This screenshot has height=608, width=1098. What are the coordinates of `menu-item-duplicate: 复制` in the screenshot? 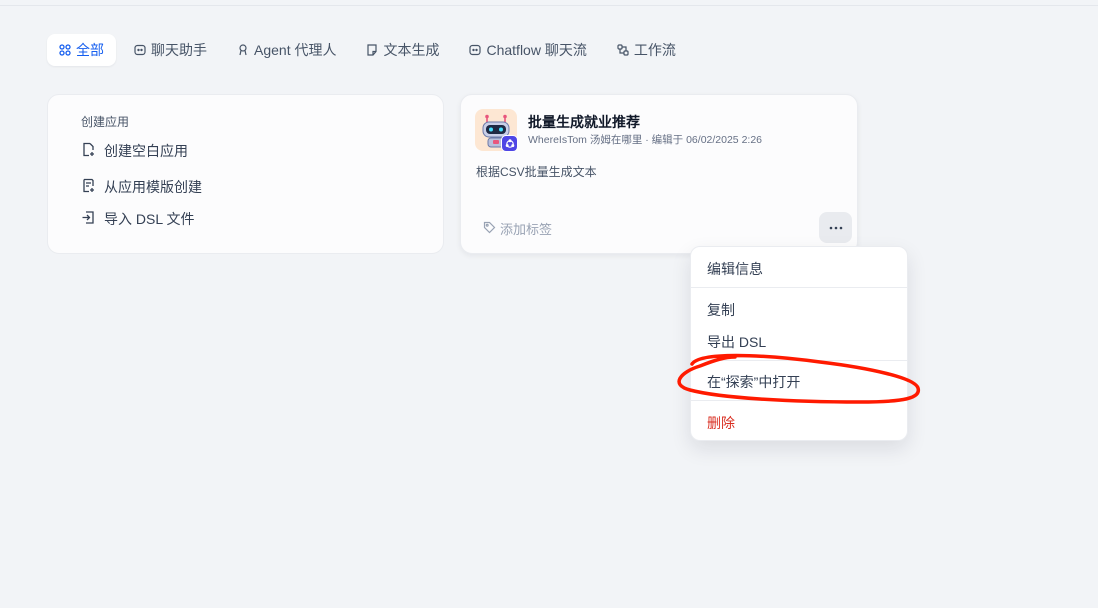 It's located at (721, 310).